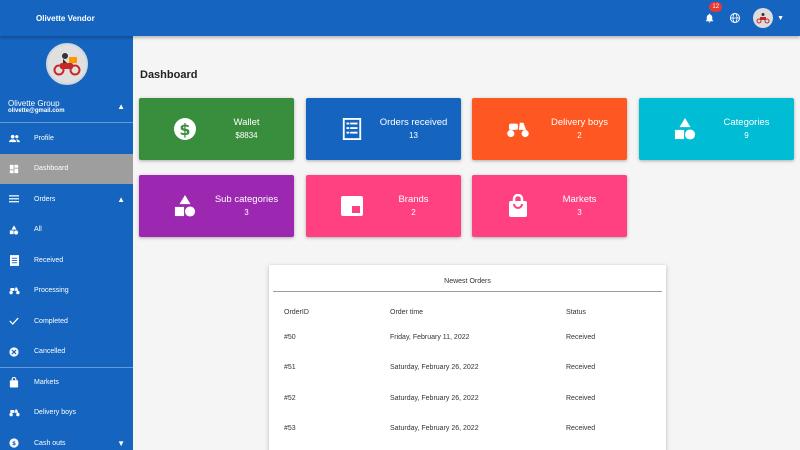 The width and height of the screenshot is (800, 450). What do you see at coordinates (383, 206) in the screenshot?
I see `card-brands: Brands 2` at bounding box center [383, 206].